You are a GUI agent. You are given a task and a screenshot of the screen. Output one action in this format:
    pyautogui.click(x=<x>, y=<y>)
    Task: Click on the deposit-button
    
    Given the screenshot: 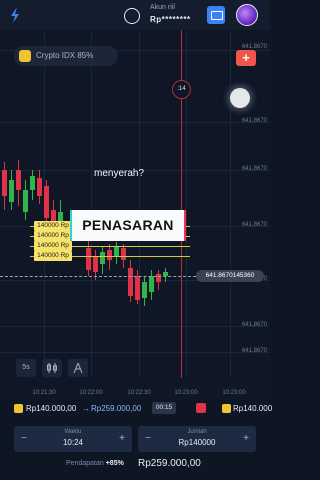 What is the action you would take?
    pyautogui.click(x=216, y=15)
    